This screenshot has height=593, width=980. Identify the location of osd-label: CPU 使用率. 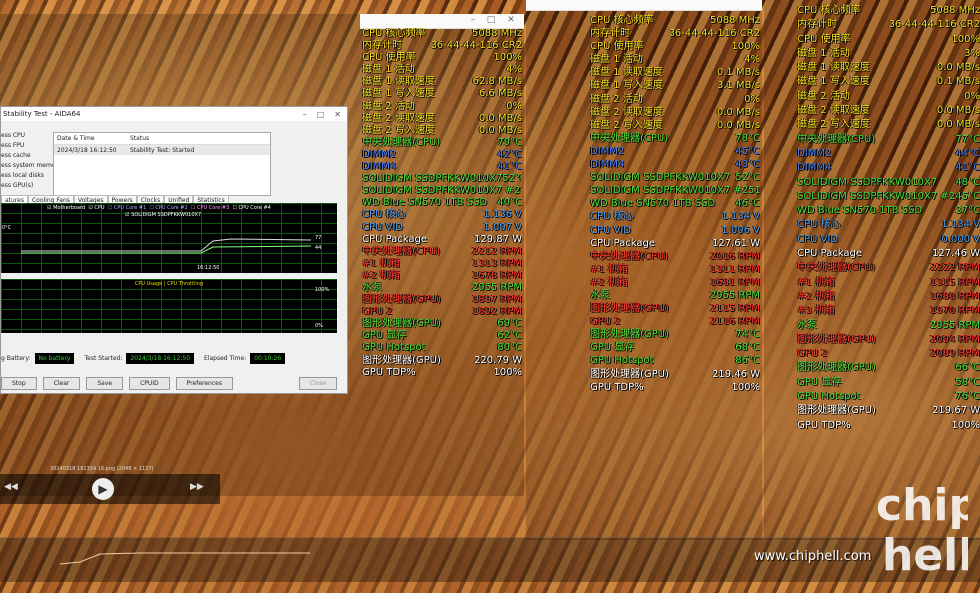
(824, 39).